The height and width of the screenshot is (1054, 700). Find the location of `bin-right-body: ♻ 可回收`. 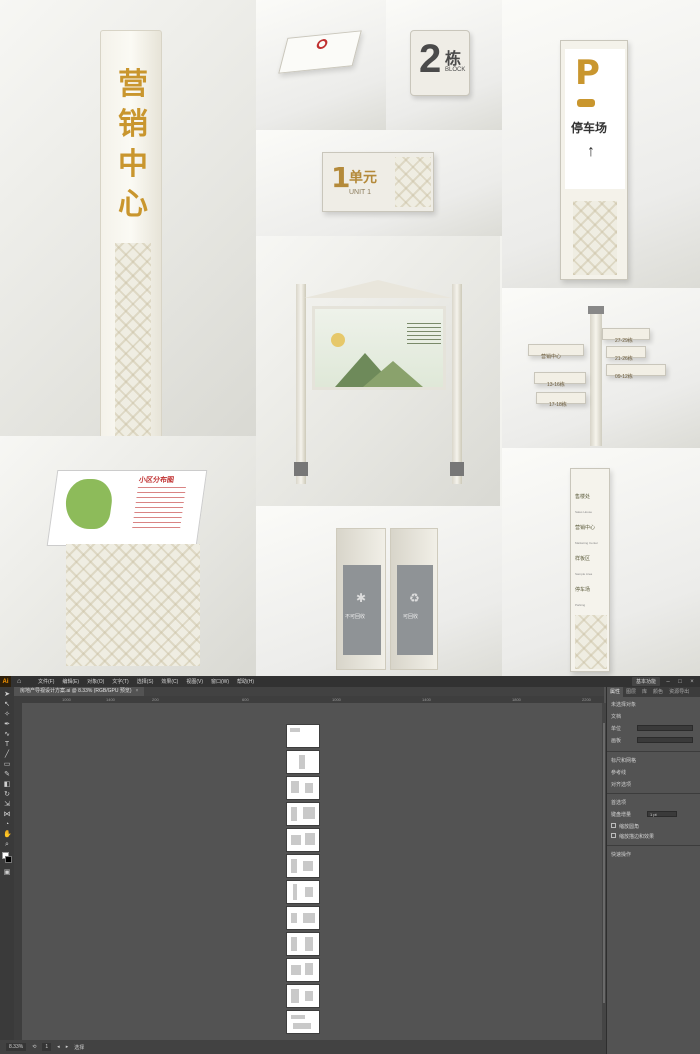

bin-right-body: ♻ 可回收 is located at coordinates (415, 610).